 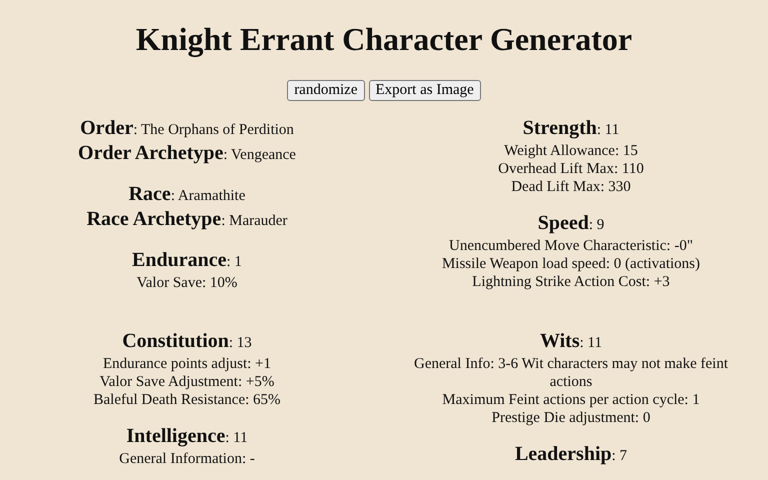 What do you see at coordinates (187, 382) in the screenshot?
I see `stat-detail: Valor Save Adjustment: +5%` at bounding box center [187, 382].